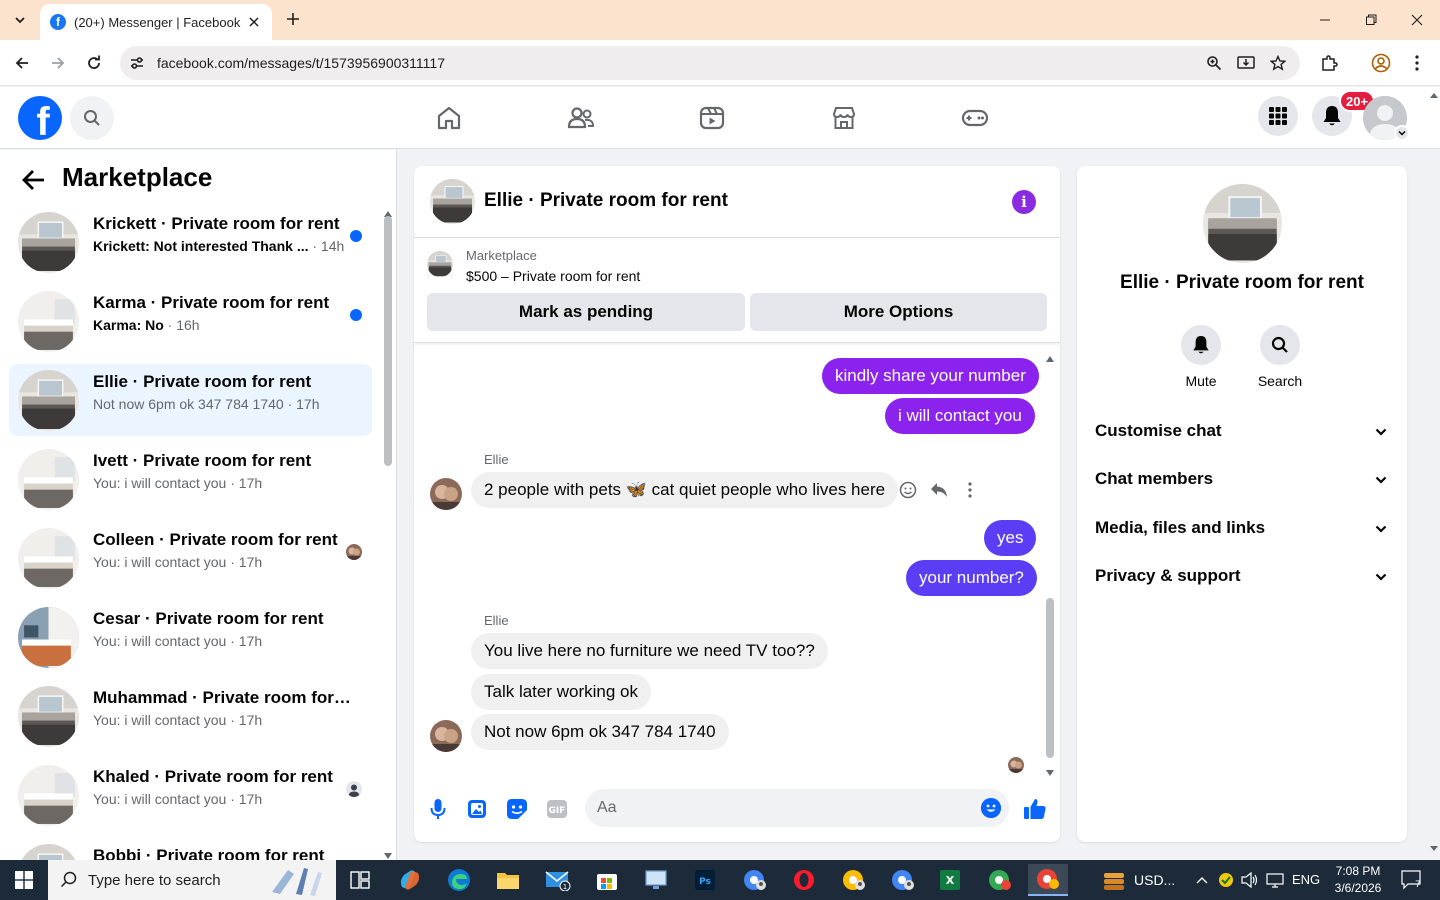  Describe the element at coordinates (92, 118) in the screenshot. I see `facebook-search-button` at that location.